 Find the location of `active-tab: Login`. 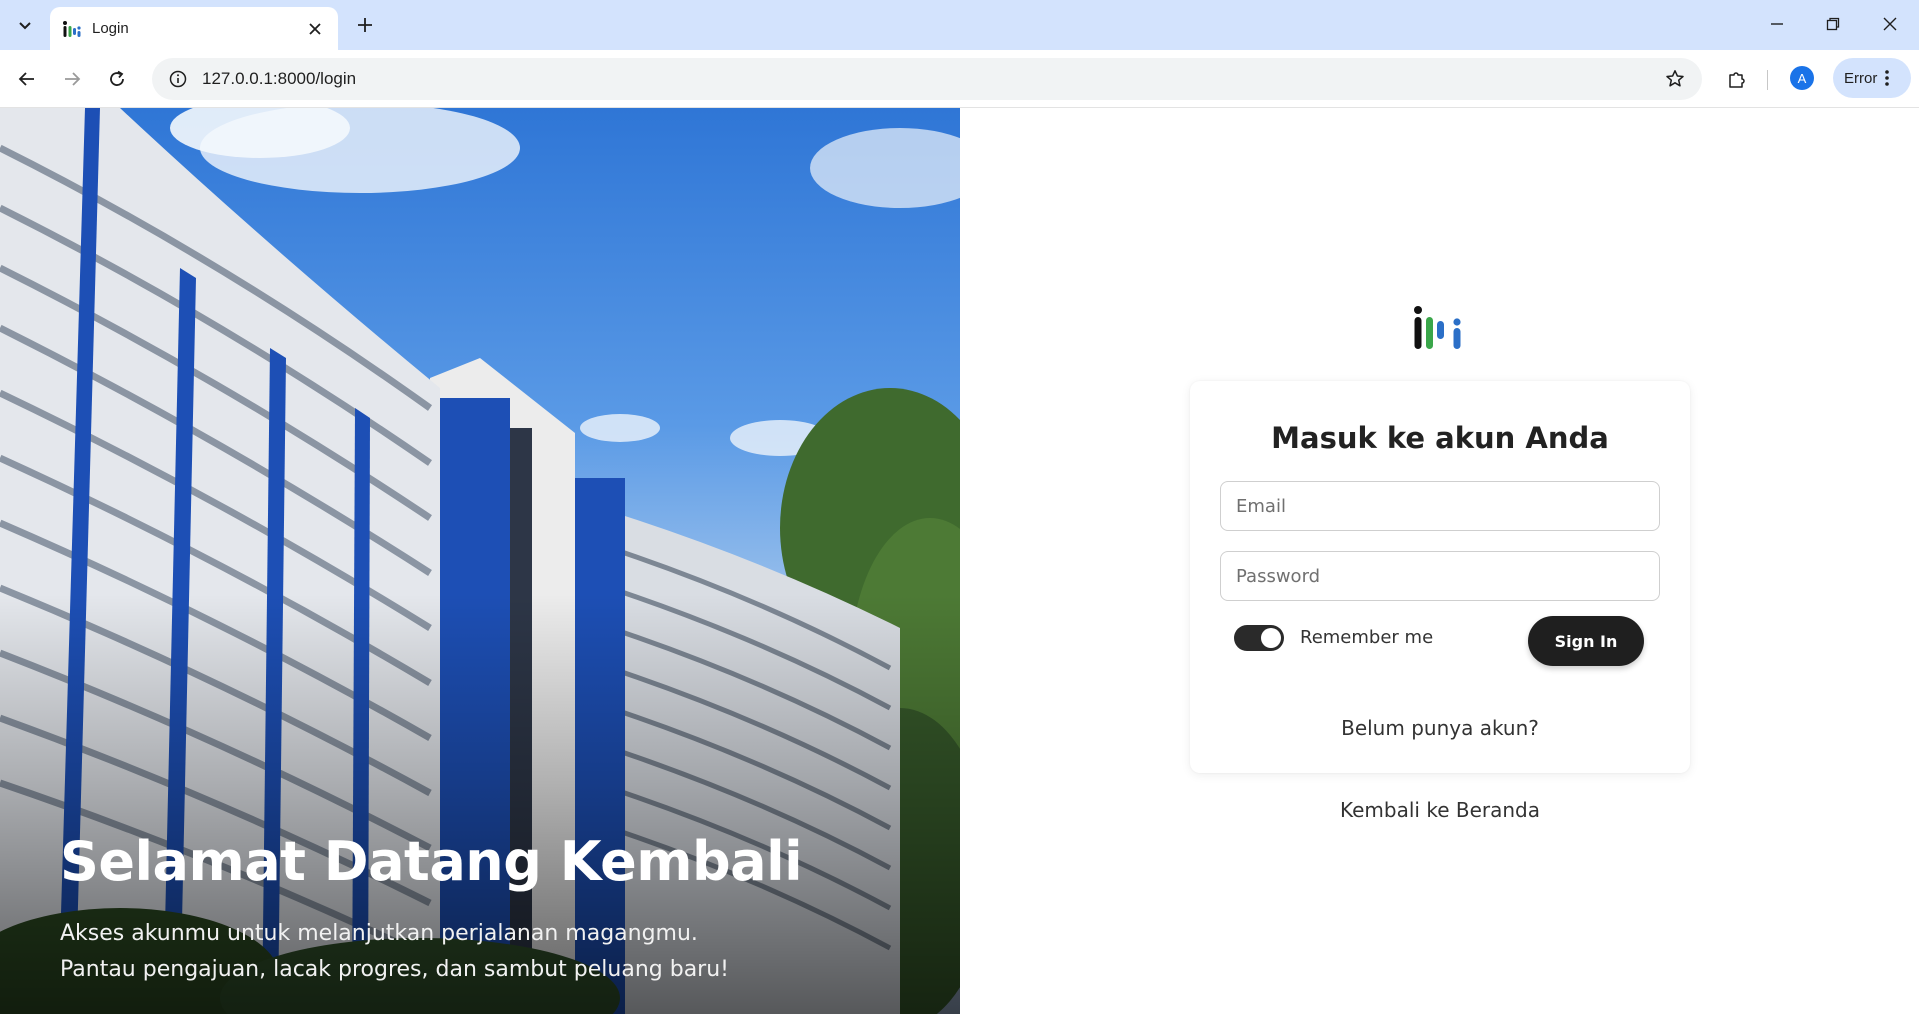

active-tab: Login is located at coordinates (194, 28).